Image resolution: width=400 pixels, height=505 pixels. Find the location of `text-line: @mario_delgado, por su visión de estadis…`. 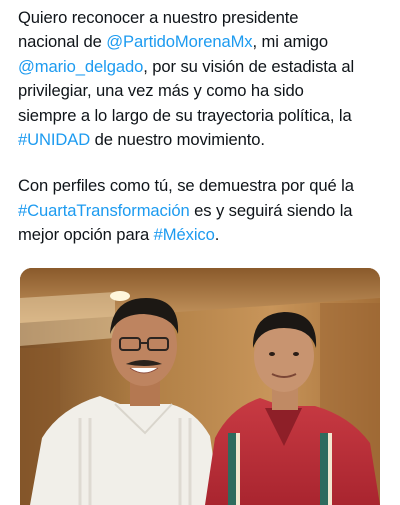

text-line: @mario_delgado, por su visión de estadis… is located at coordinates (203, 67).